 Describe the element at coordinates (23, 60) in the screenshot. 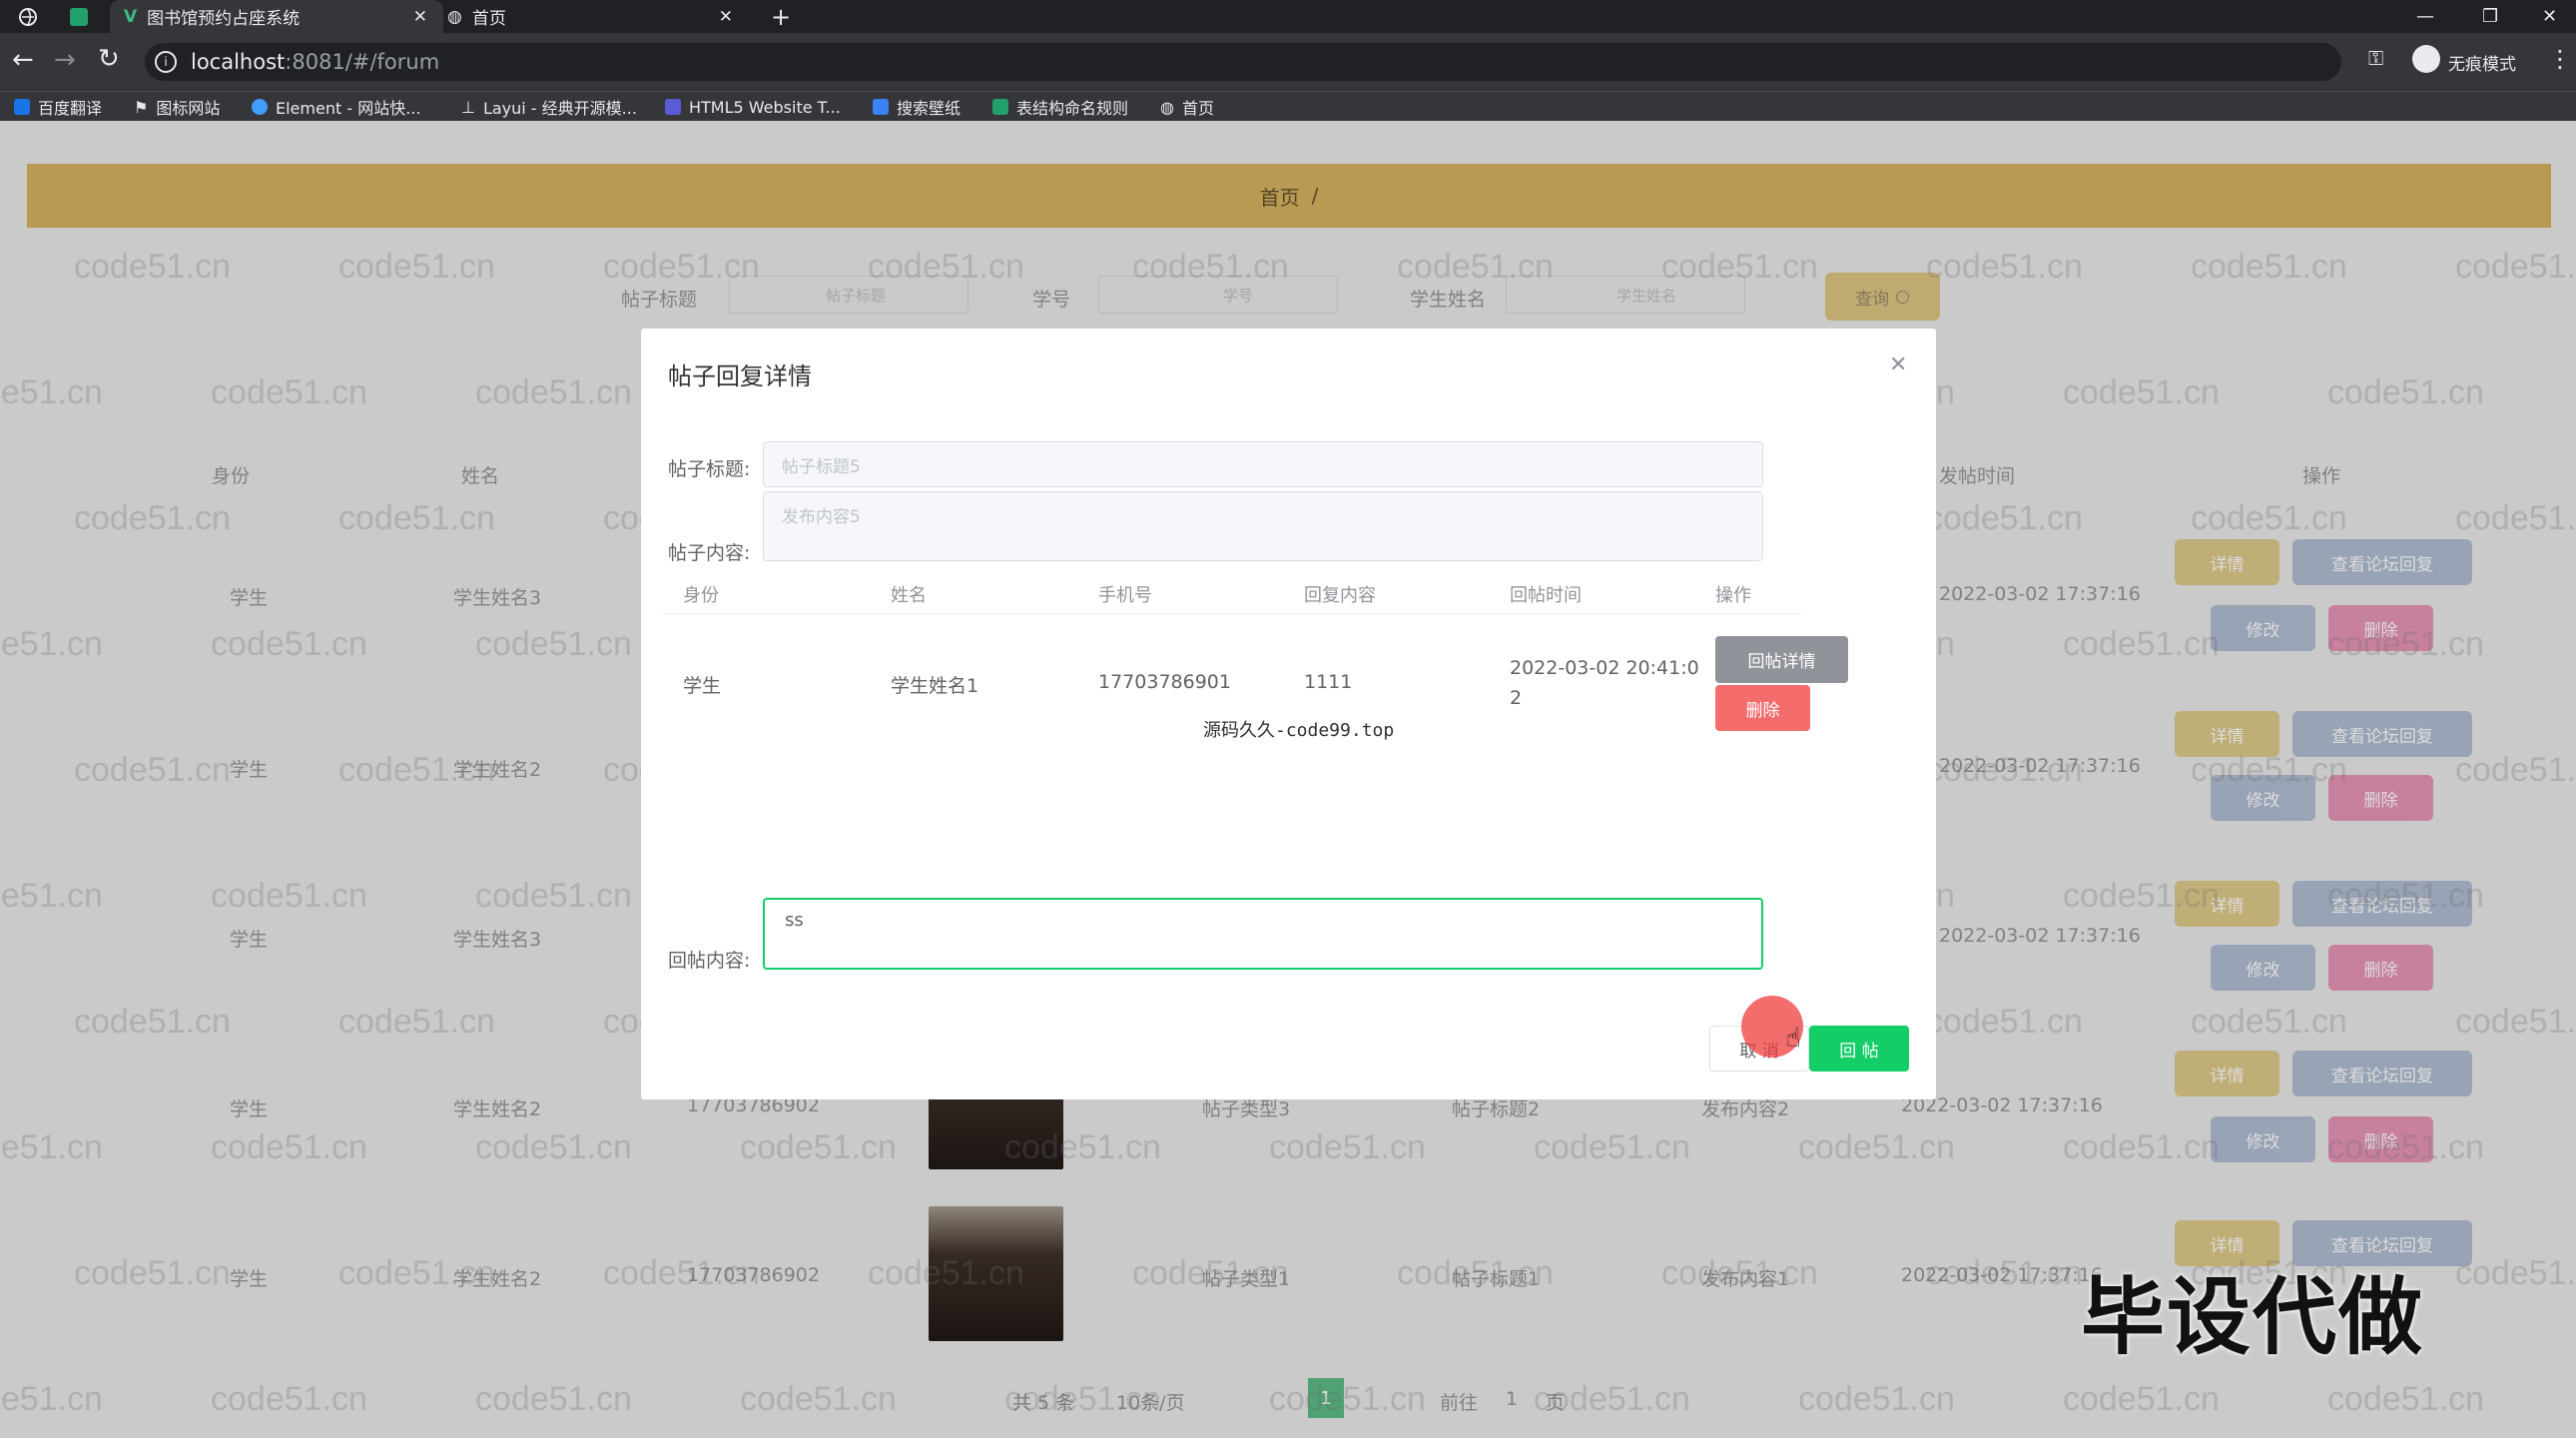

I see `back-icon: ←` at that location.